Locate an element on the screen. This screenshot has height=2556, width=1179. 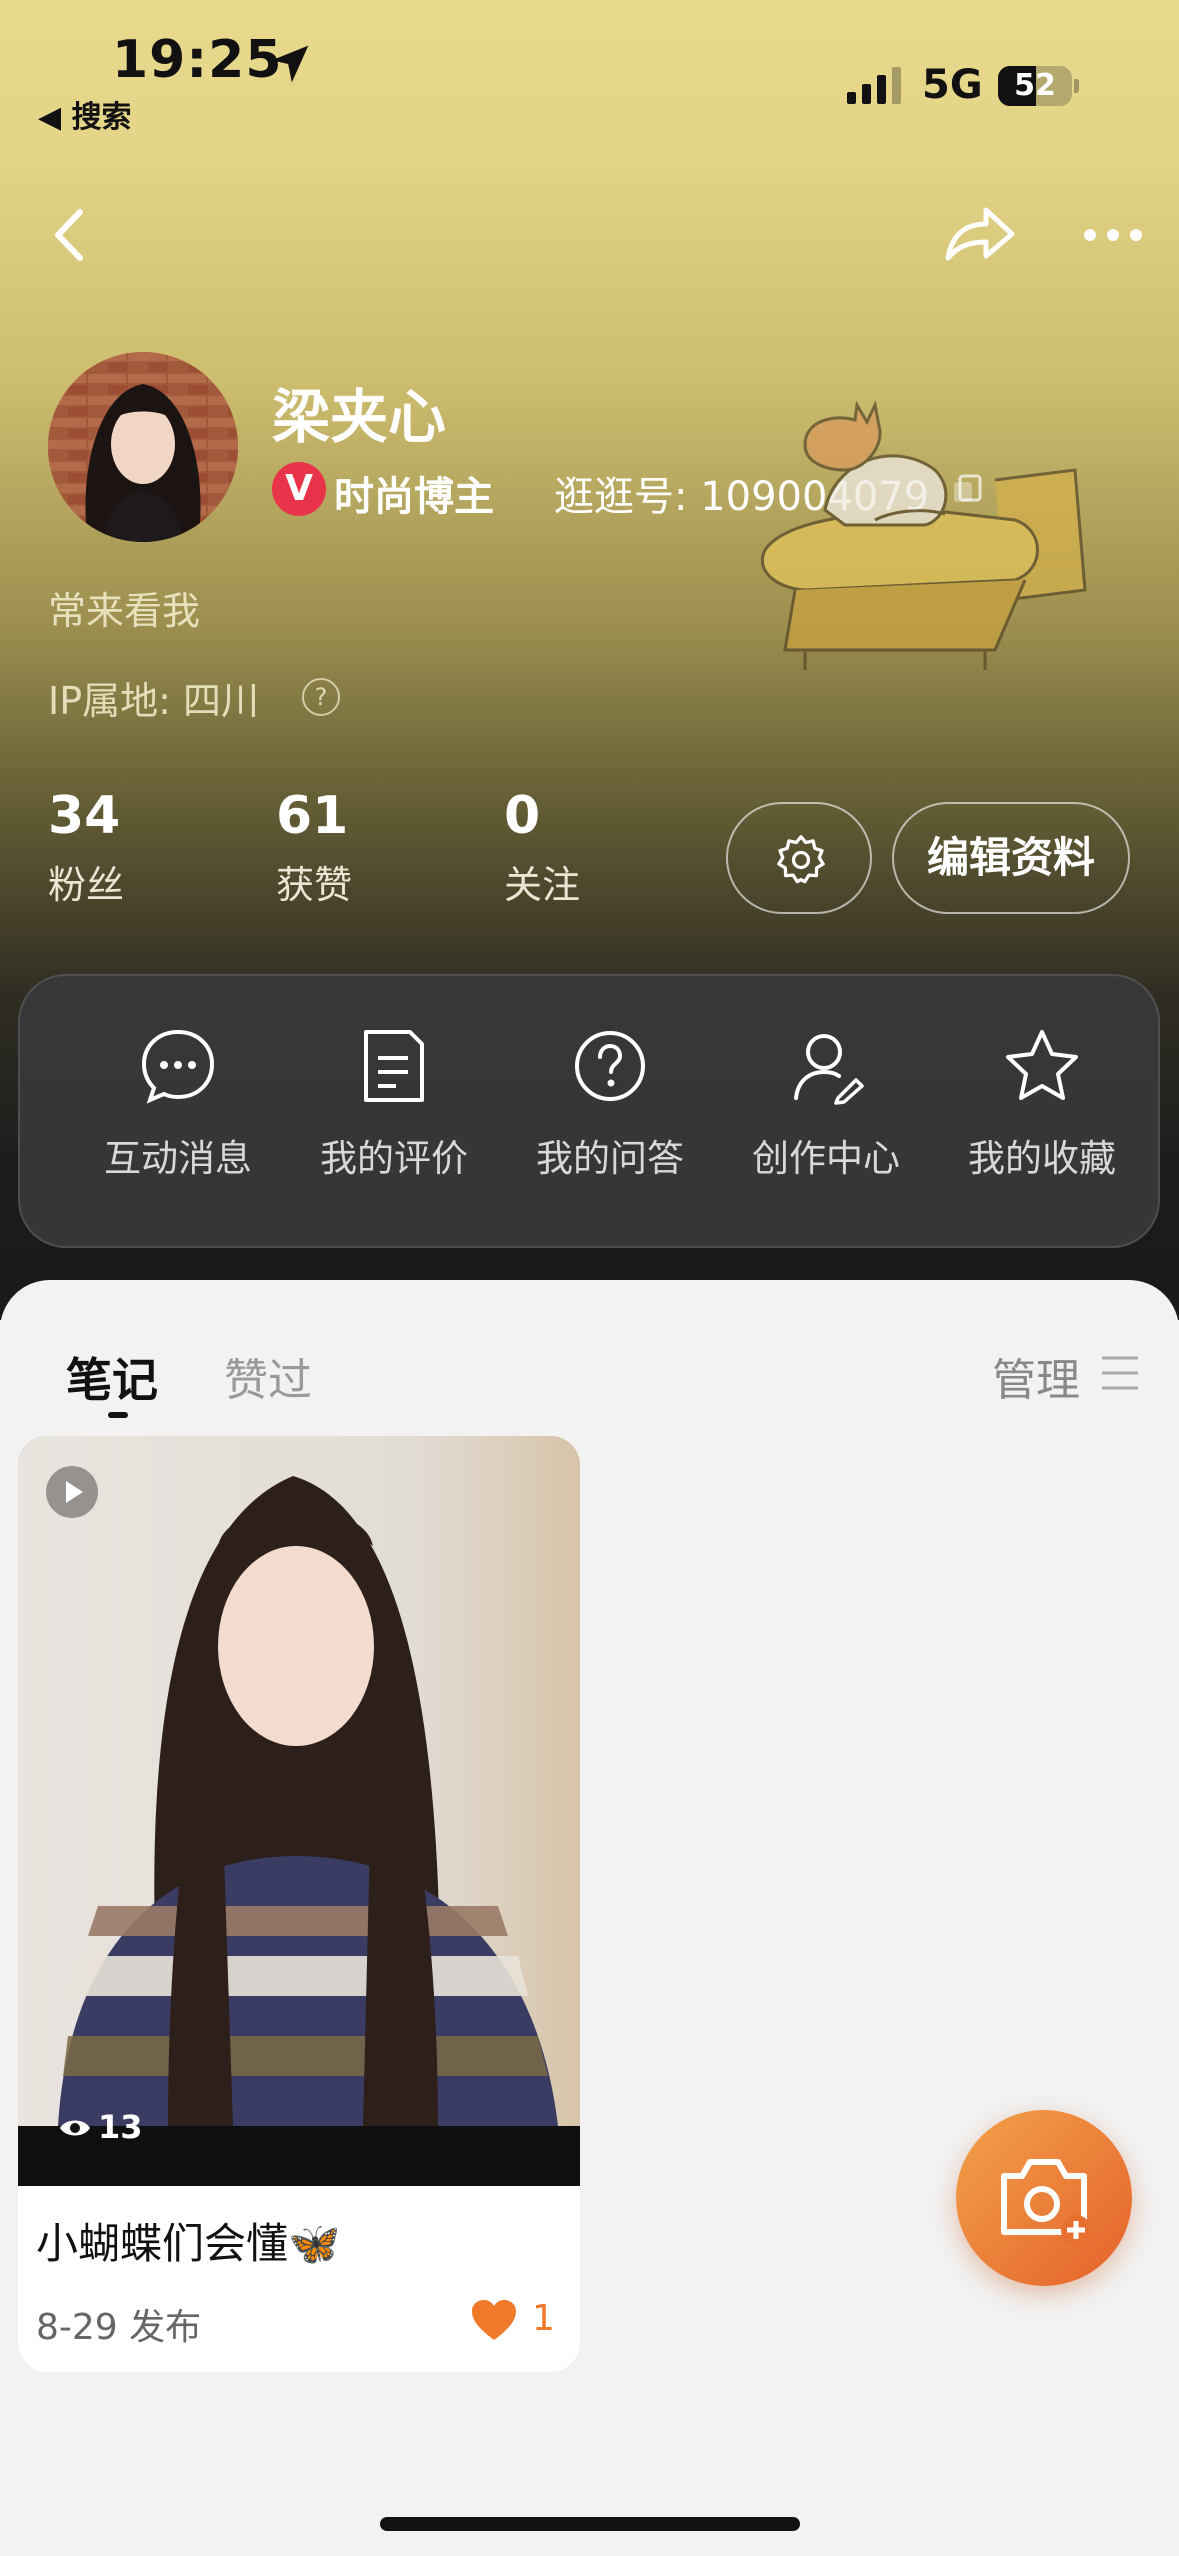
menu-item-creator-center: 创作中心 is located at coordinates (826, 1104).